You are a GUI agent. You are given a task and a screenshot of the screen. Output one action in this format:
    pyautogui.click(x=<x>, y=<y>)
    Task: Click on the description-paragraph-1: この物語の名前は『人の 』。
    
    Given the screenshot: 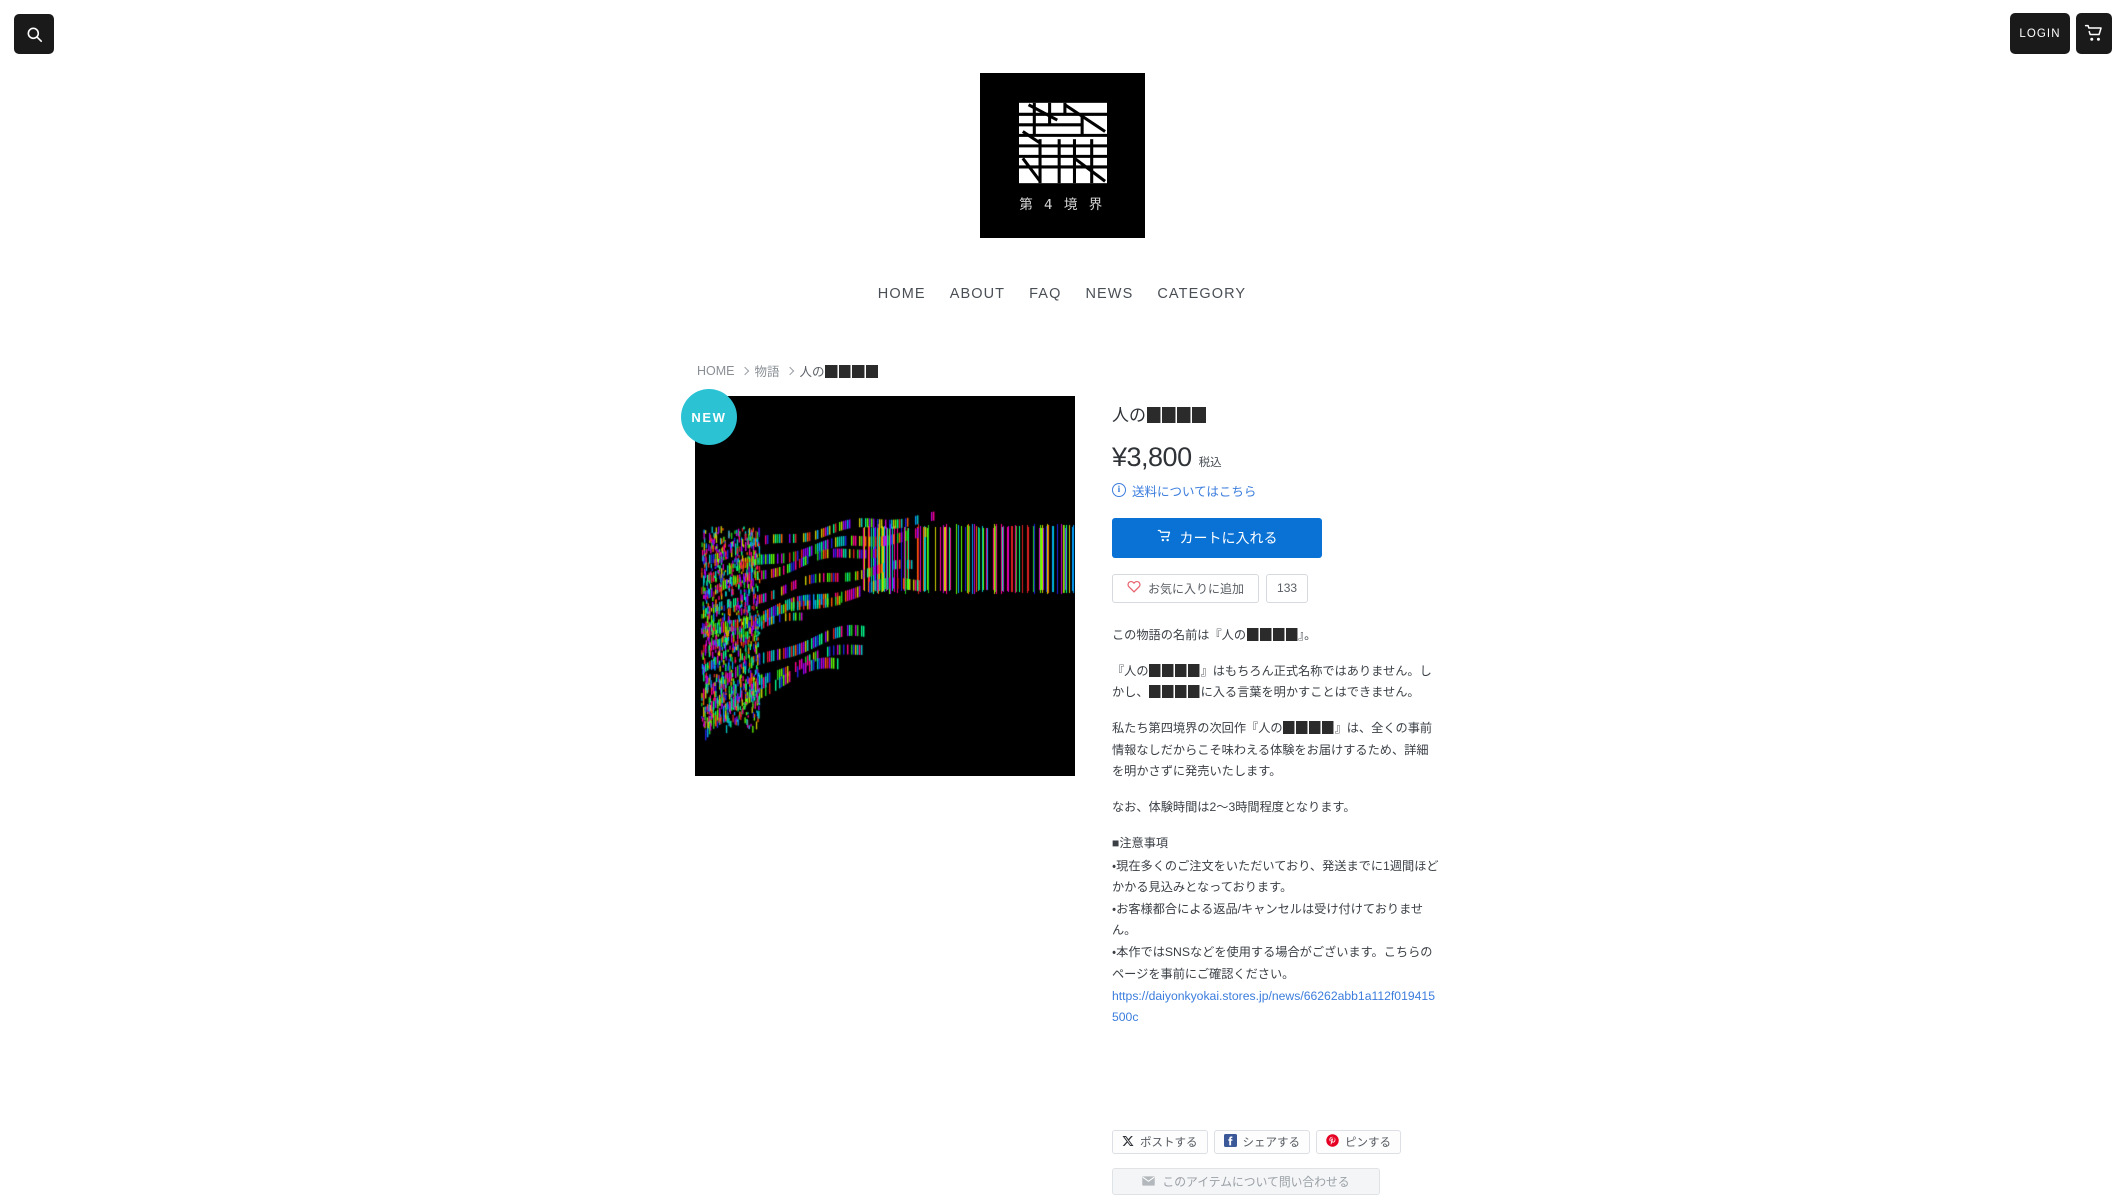 What is the action you would take?
    pyautogui.click(x=1276, y=635)
    